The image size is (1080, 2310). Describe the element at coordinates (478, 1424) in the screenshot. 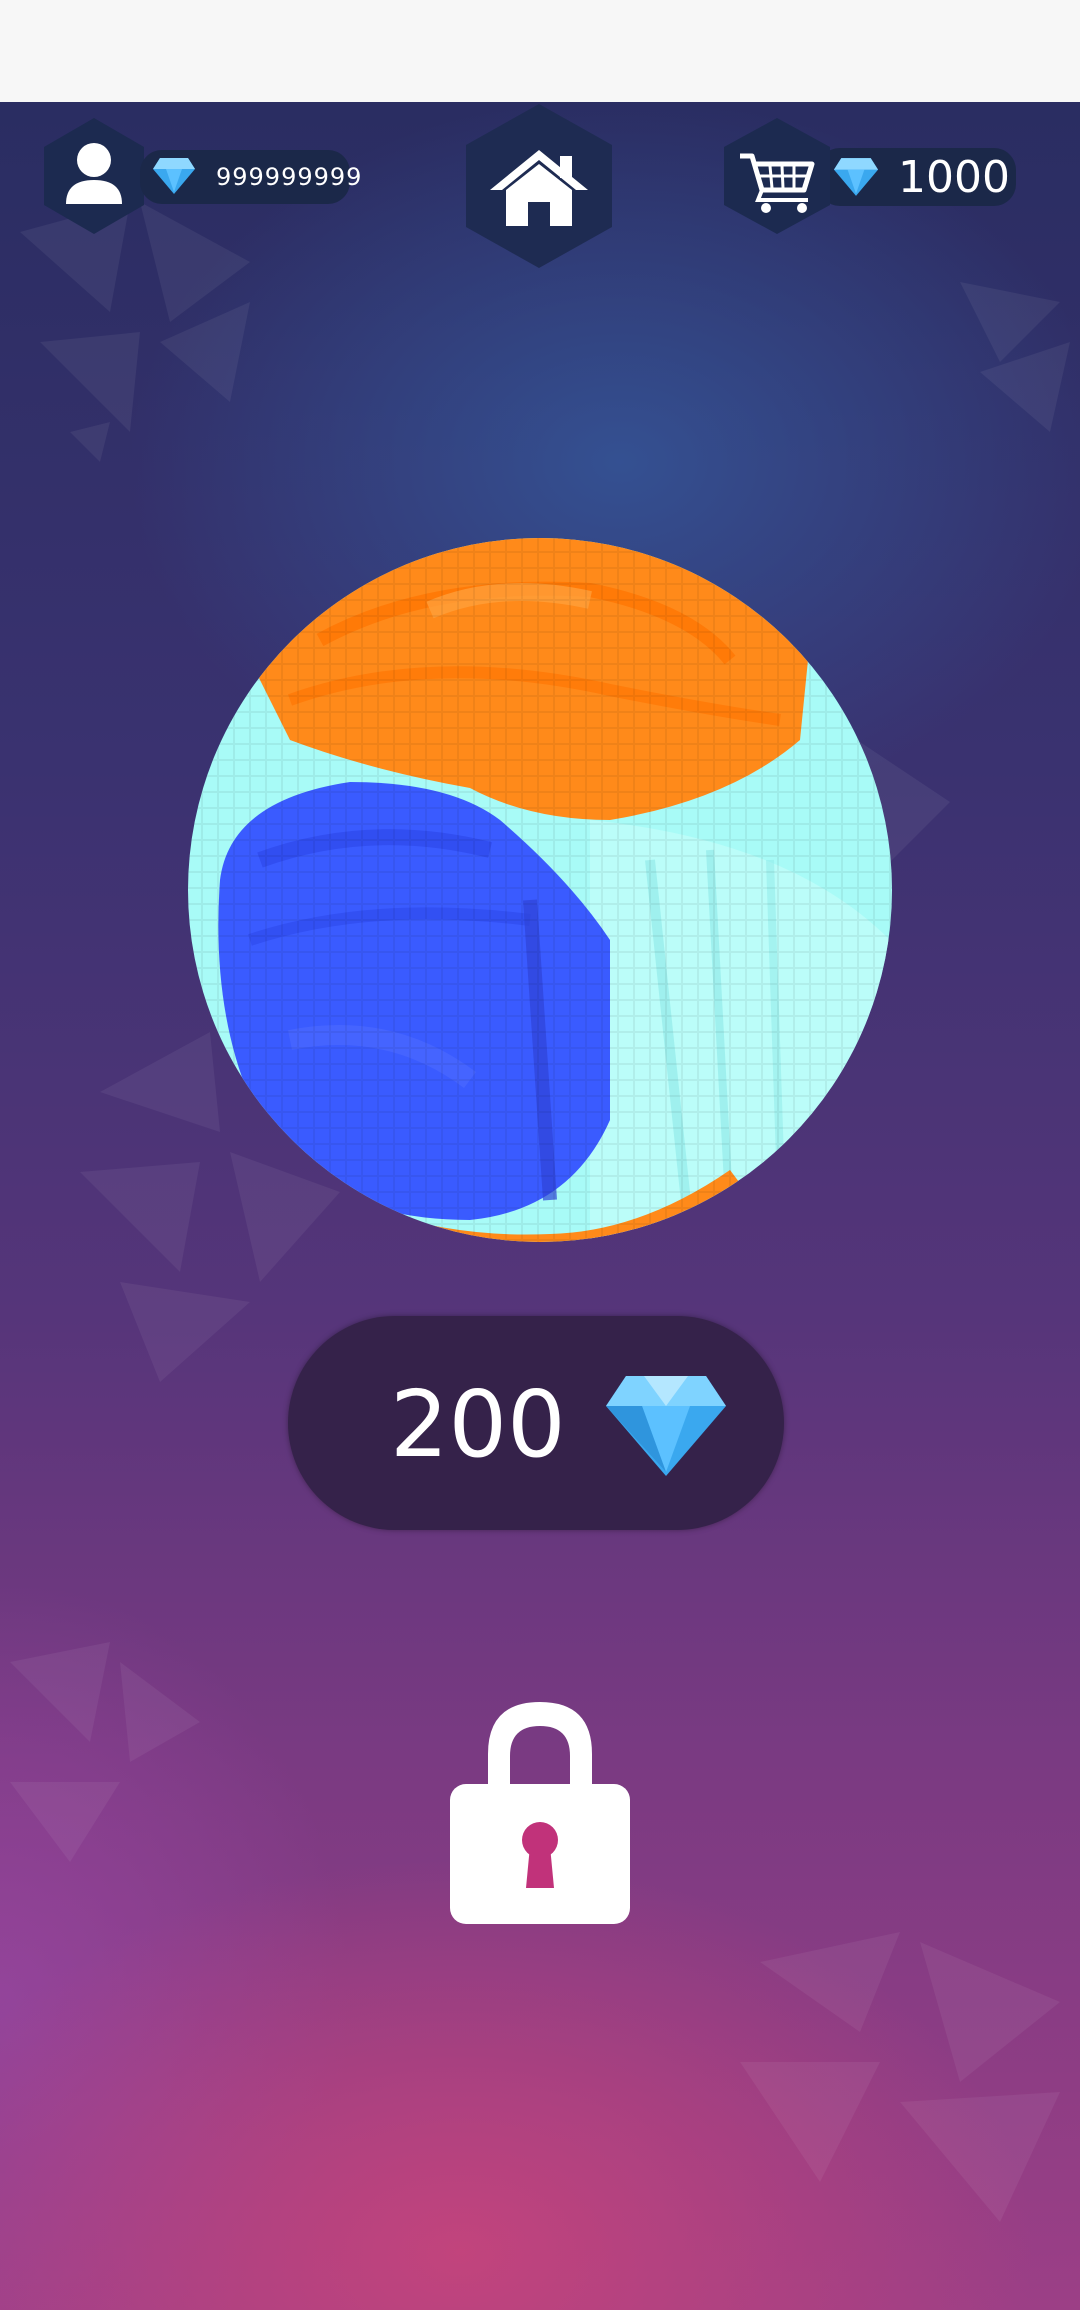

I see `price-value: 200` at that location.